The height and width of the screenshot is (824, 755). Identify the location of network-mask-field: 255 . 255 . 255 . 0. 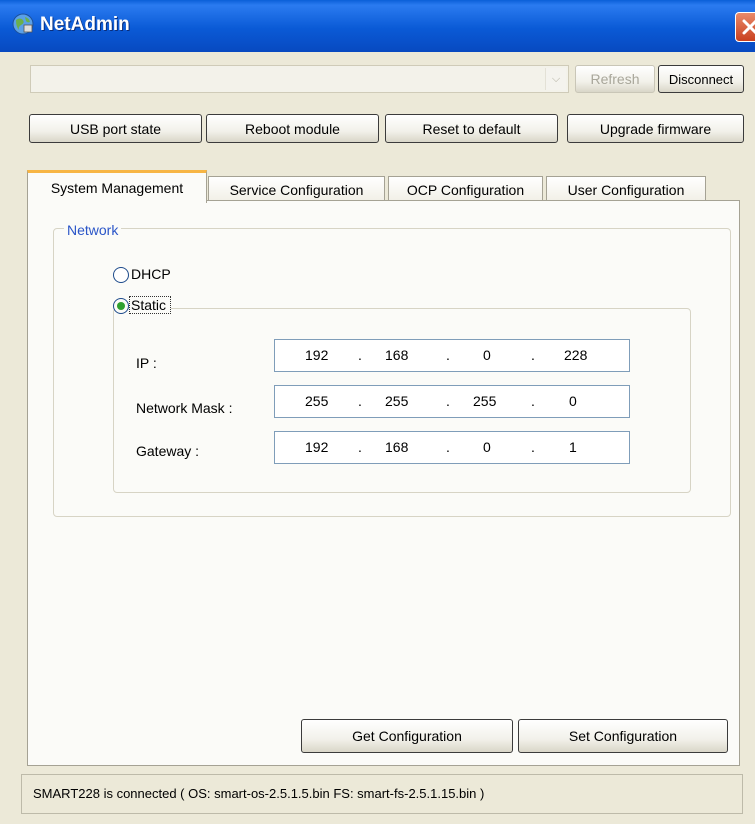
(452, 401).